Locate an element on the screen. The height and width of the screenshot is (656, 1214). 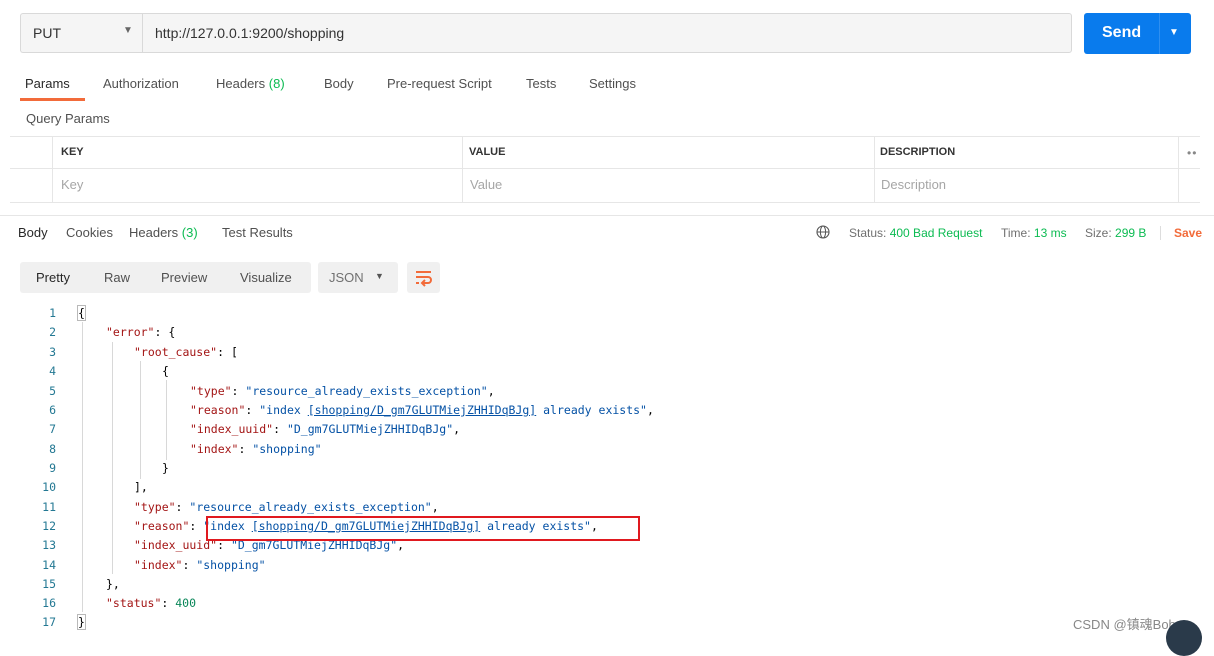
tab-label: Headers is located at coordinates (154, 232).